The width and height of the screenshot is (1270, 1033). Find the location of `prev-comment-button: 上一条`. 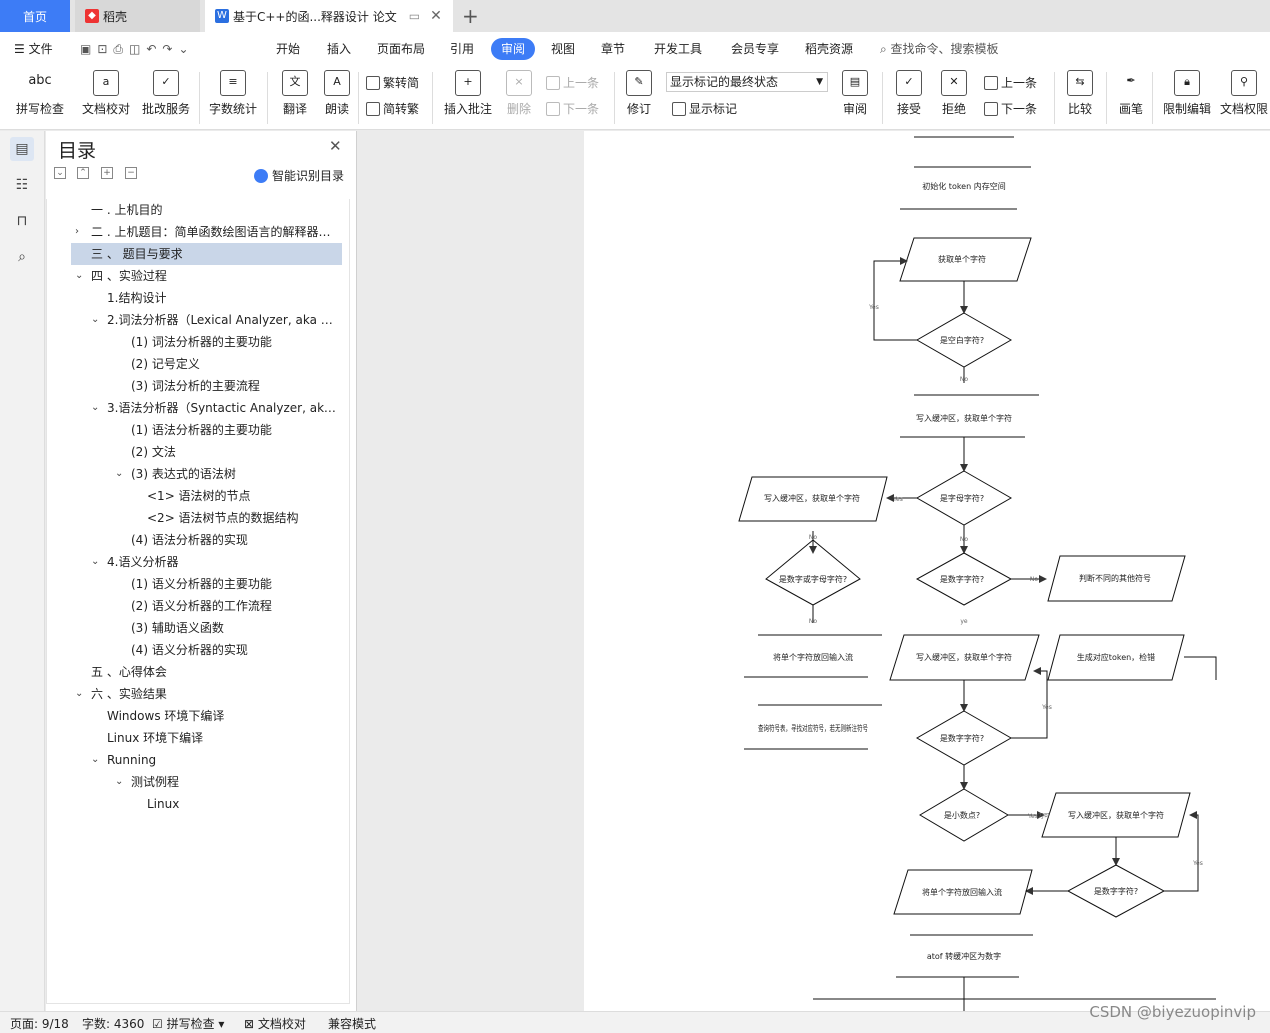

prev-comment-button: 上一条 is located at coordinates (572, 82).